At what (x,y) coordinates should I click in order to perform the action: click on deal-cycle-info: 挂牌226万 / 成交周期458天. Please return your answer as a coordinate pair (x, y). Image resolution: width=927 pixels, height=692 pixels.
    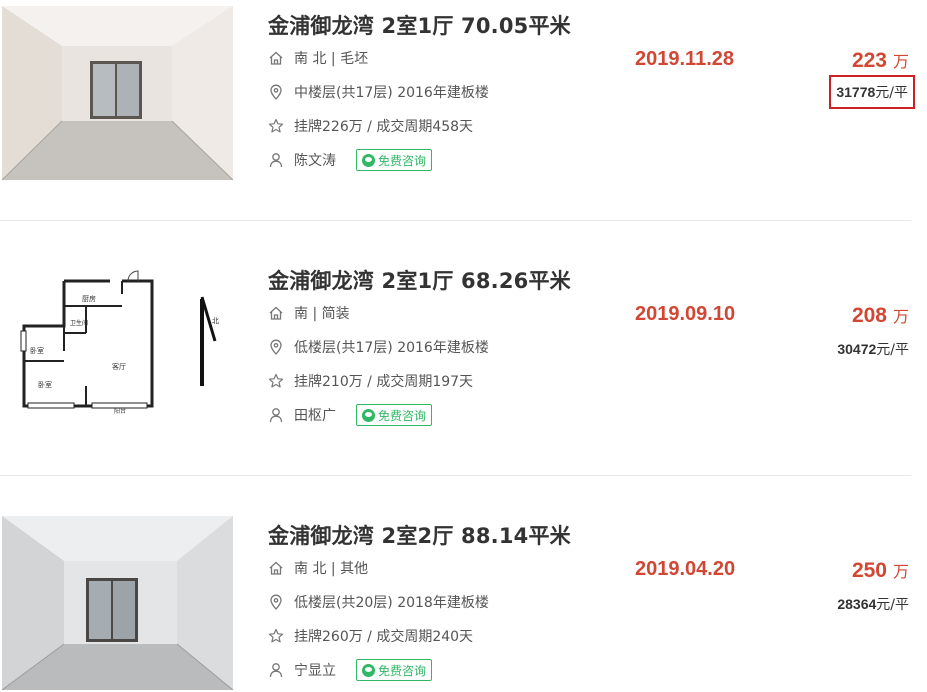
    Looking at the image, I should click on (370, 126).